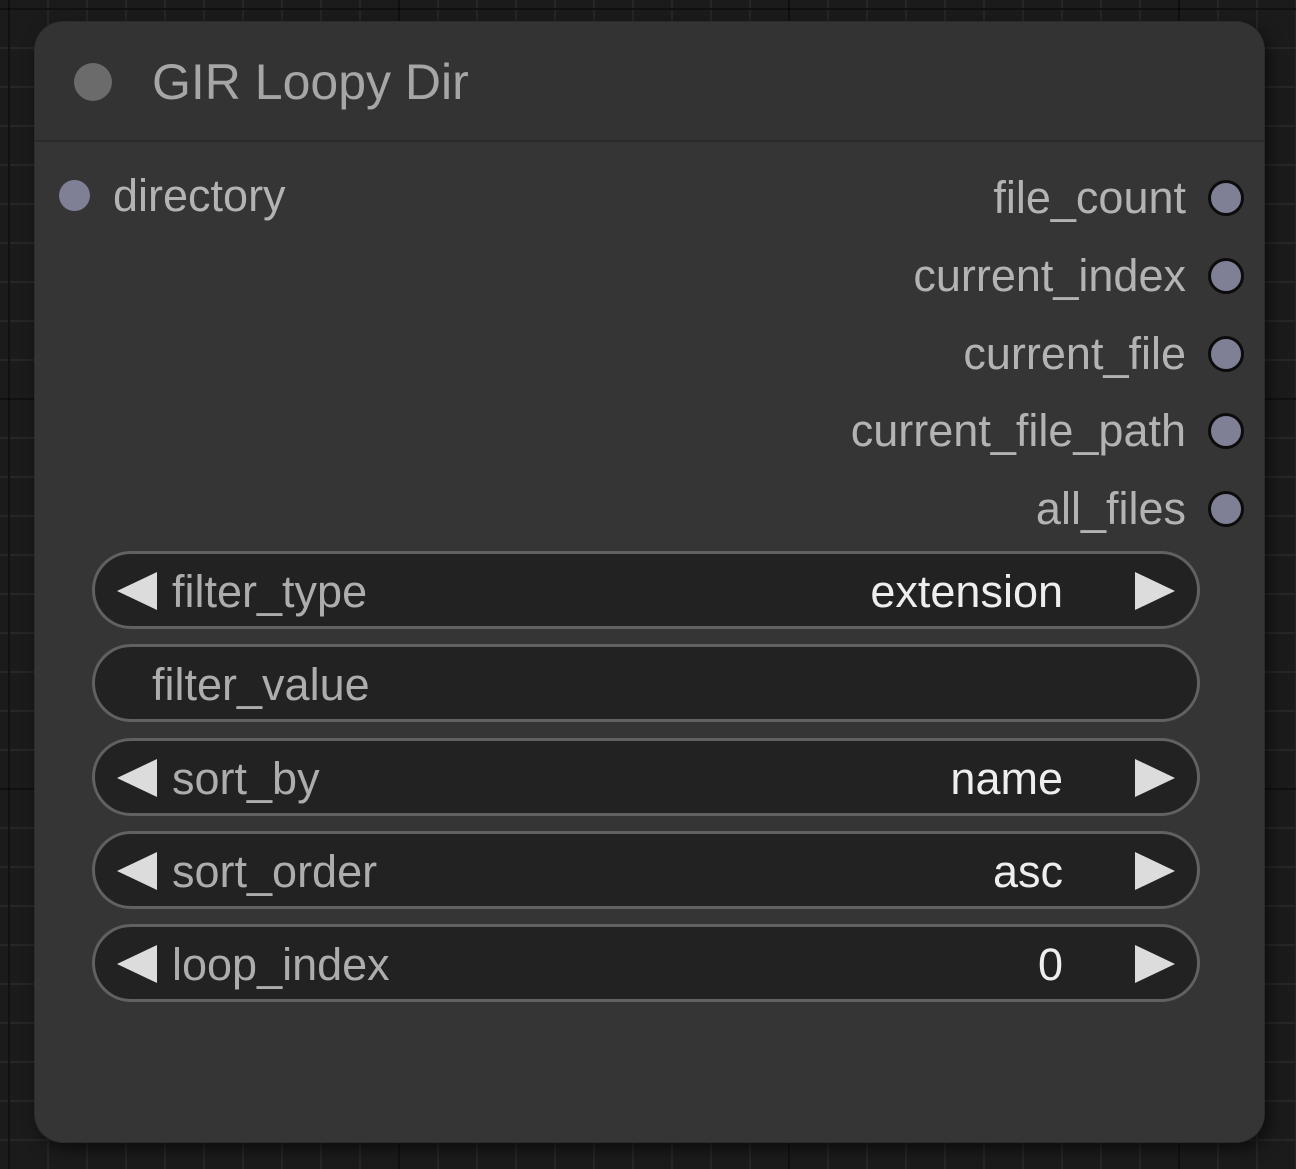 This screenshot has width=1296, height=1169. Describe the element at coordinates (1110, 508) in the screenshot. I see `output-slot-label: all_files` at that location.